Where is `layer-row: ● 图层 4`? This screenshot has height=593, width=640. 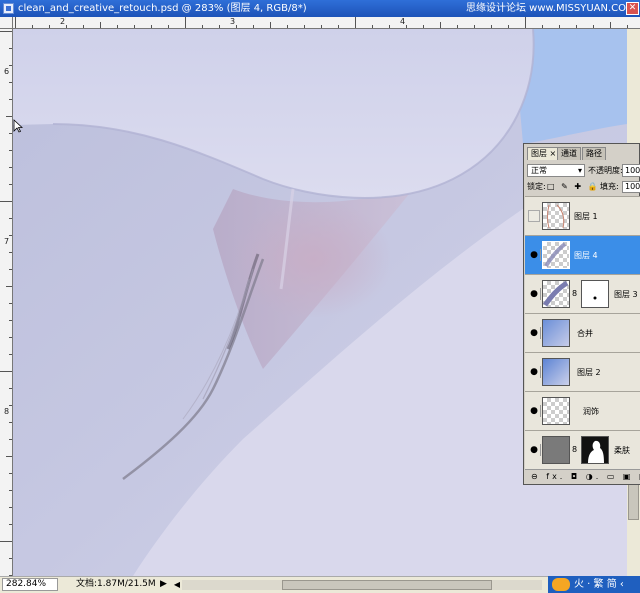 layer-row: ● 图层 4 is located at coordinates (582, 254).